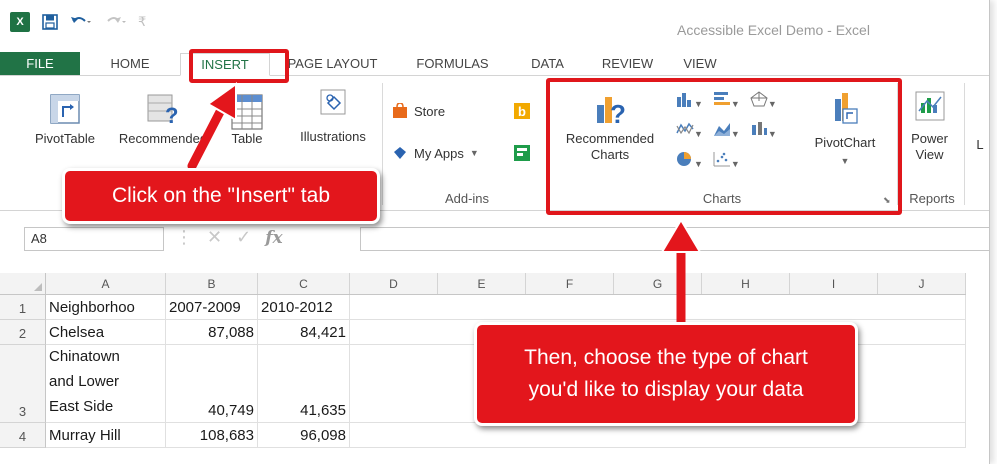 This screenshot has height=464, width=997. What do you see at coordinates (229, 237) in the screenshot?
I see `formula-bar-buttons: ⋮ ✕ ✓ fx` at bounding box center [229, 237].